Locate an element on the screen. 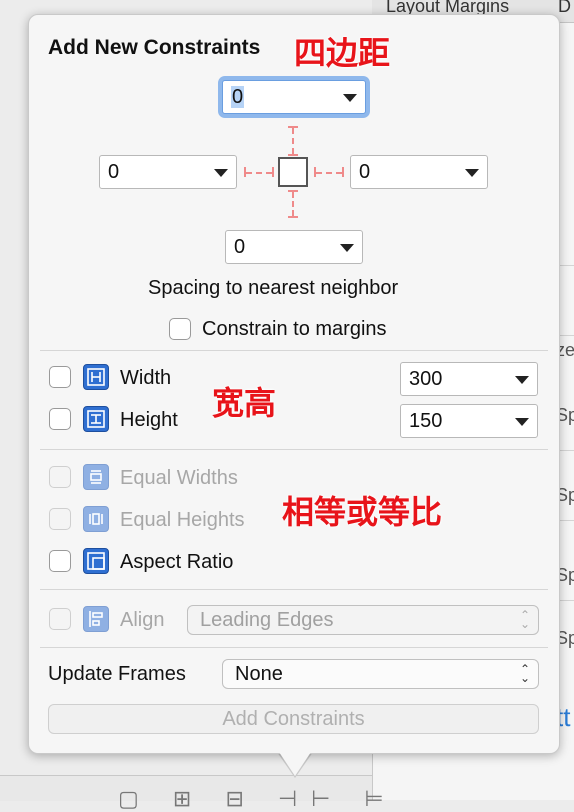  left-strut-cap is located at coordinates (273, 172).